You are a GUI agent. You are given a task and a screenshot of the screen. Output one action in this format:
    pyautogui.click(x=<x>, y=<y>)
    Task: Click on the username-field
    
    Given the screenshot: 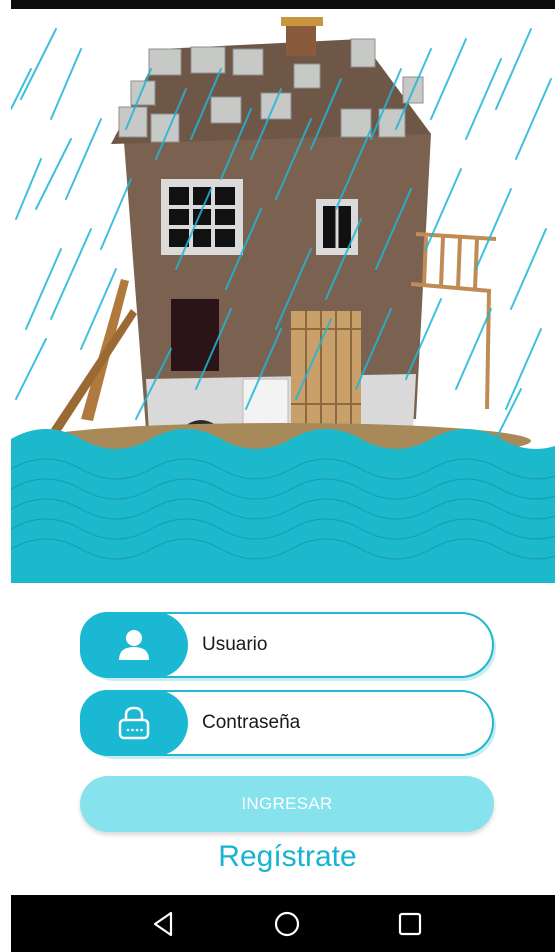 What is the action you would take?
    pyautogui.click(x=287, y=645)
    